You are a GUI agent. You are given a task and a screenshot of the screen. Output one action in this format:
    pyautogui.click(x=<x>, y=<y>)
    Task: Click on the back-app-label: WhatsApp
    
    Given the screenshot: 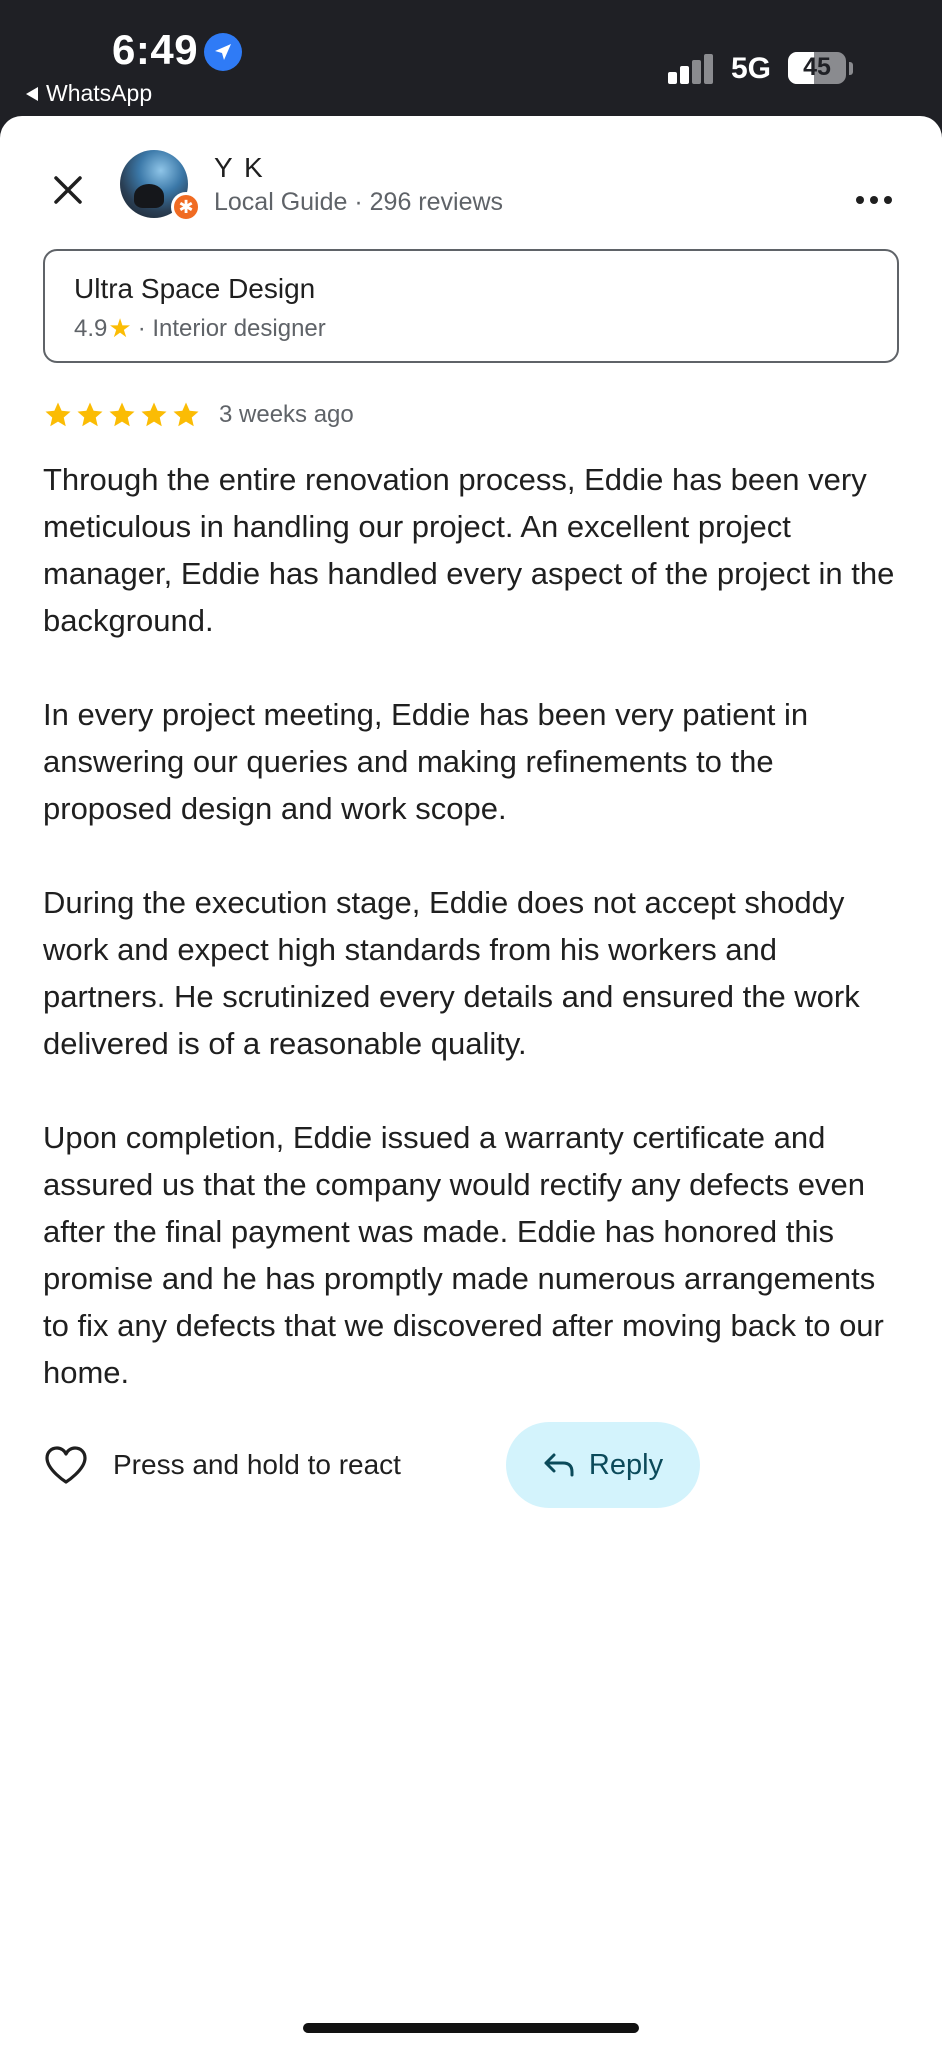 What is the action you would take?
    pyautogui.click(x=99, y=93)
    